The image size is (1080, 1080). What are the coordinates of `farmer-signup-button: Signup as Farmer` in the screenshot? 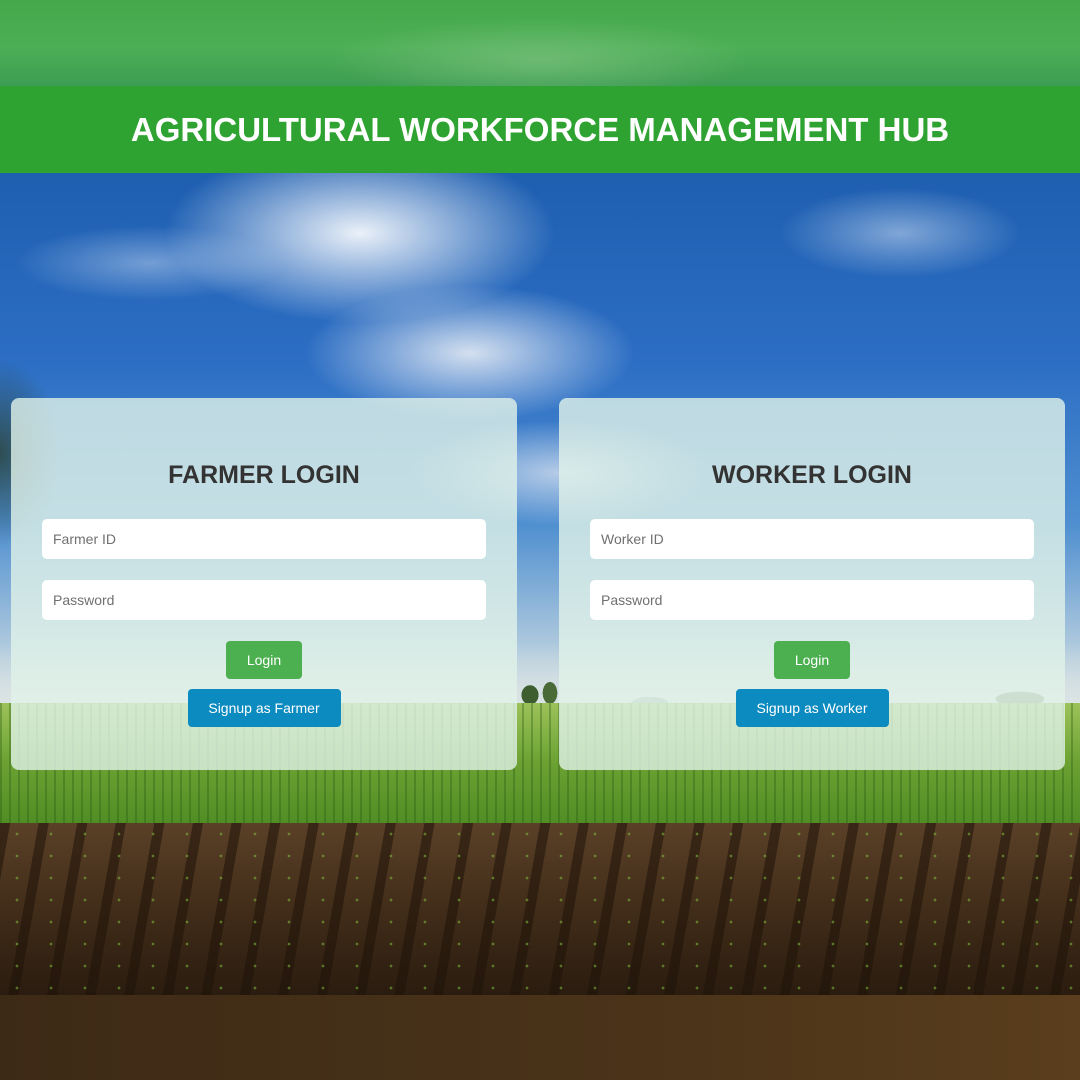 It's located at (264, 708).